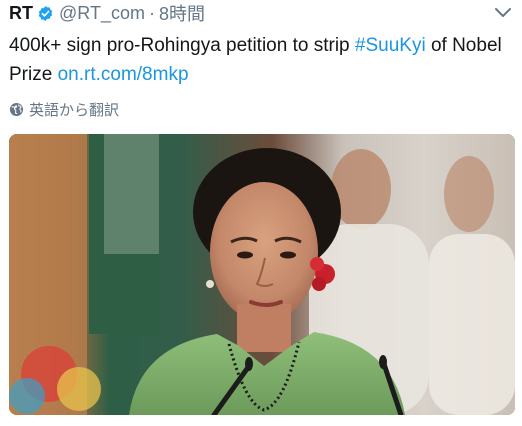  Describe the element at coordinates (102, 13) in the screenshot. I see `author-handle: @RT_com` at that location.